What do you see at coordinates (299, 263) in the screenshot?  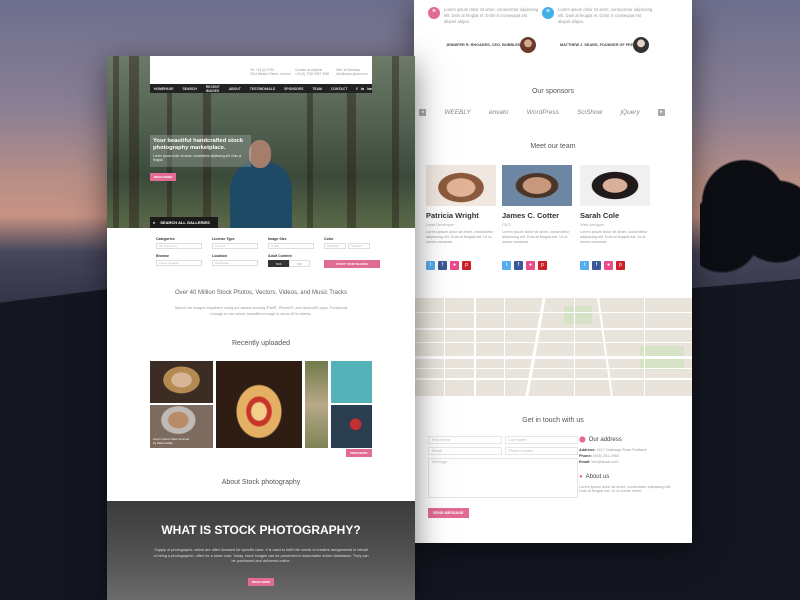 I see `adult-no-option: NO` at bounding box center [299, 263].